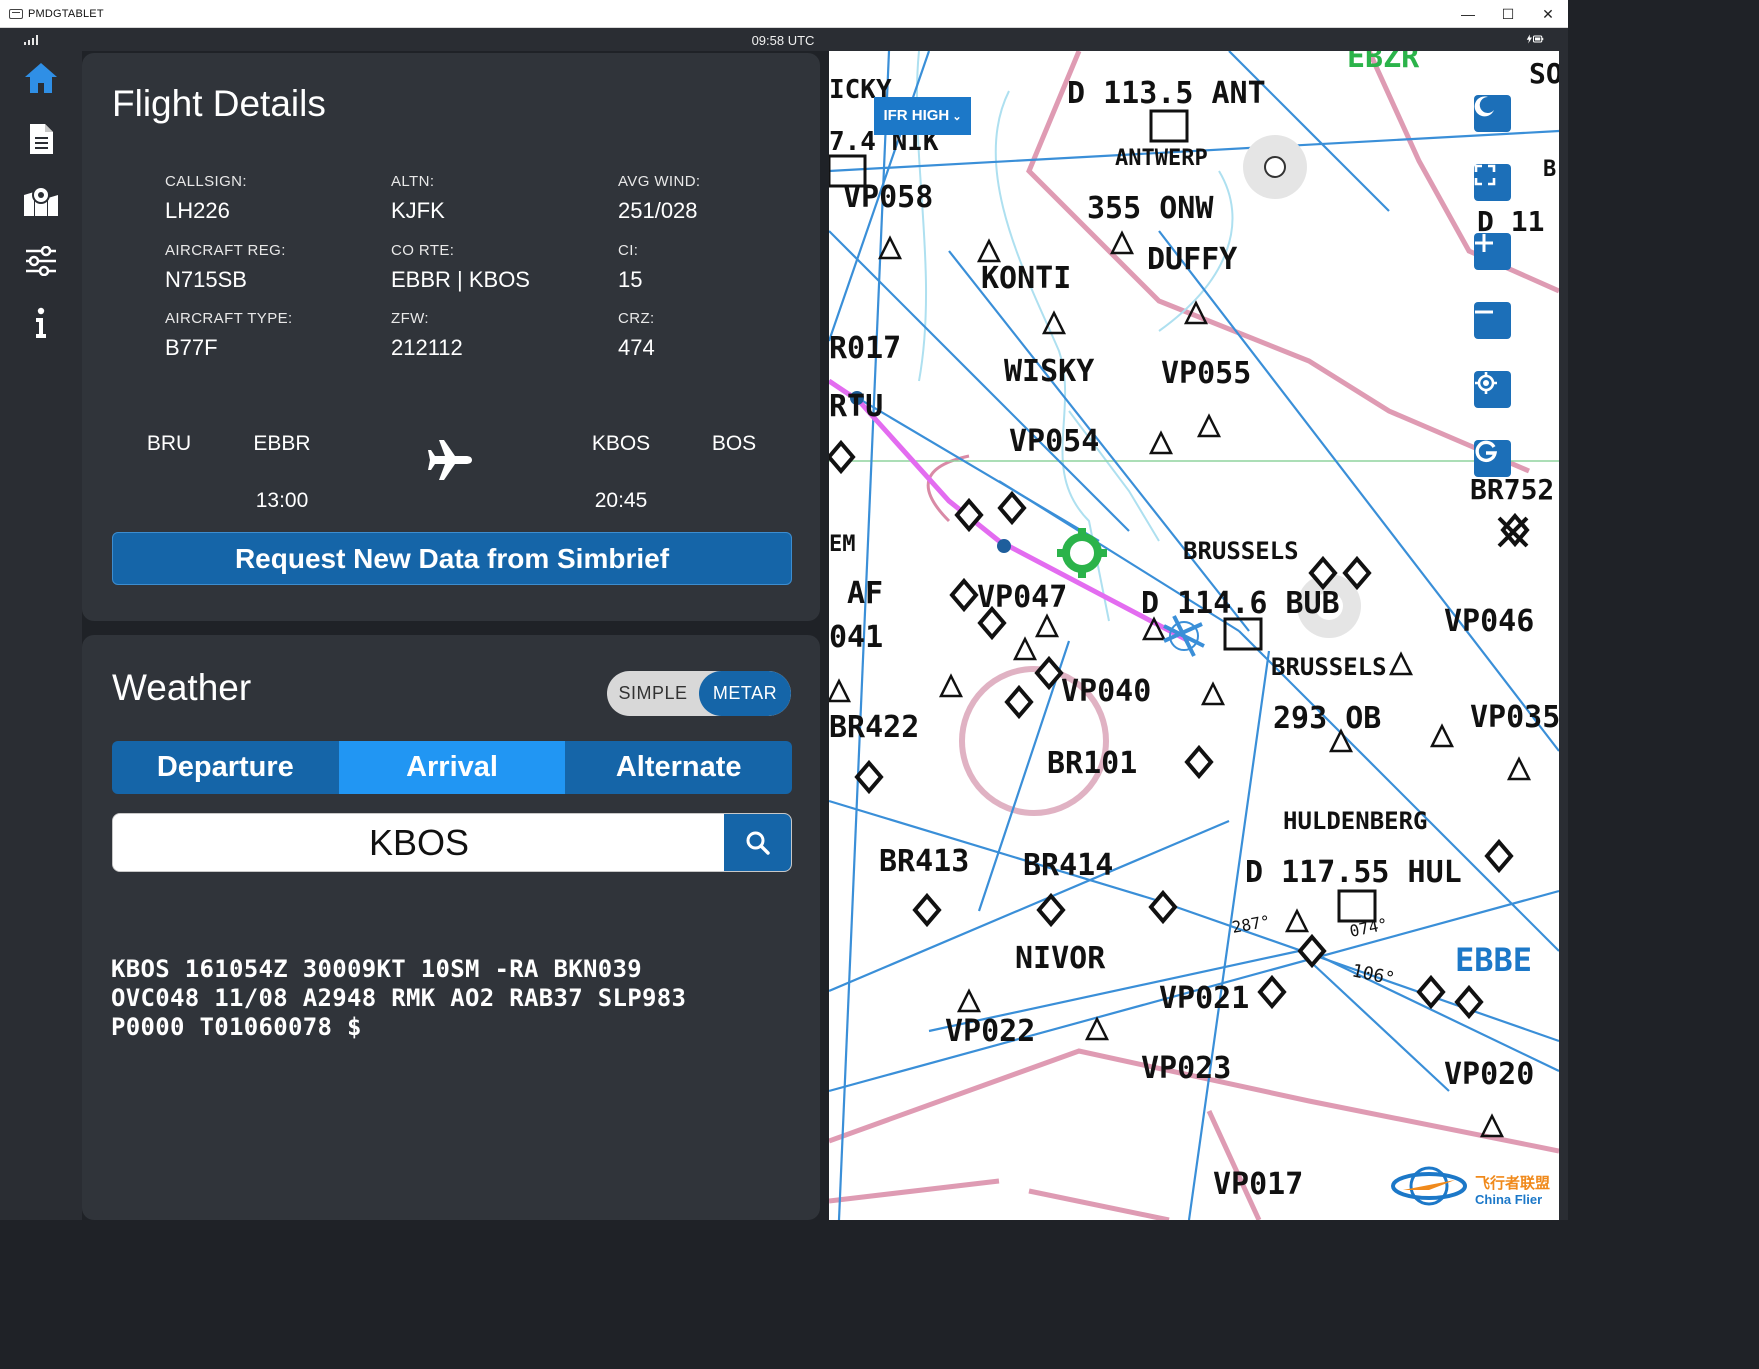  Describe the element at coordinates (1563, 635) in the screenshot. I see `map-frame-edge` at that location.